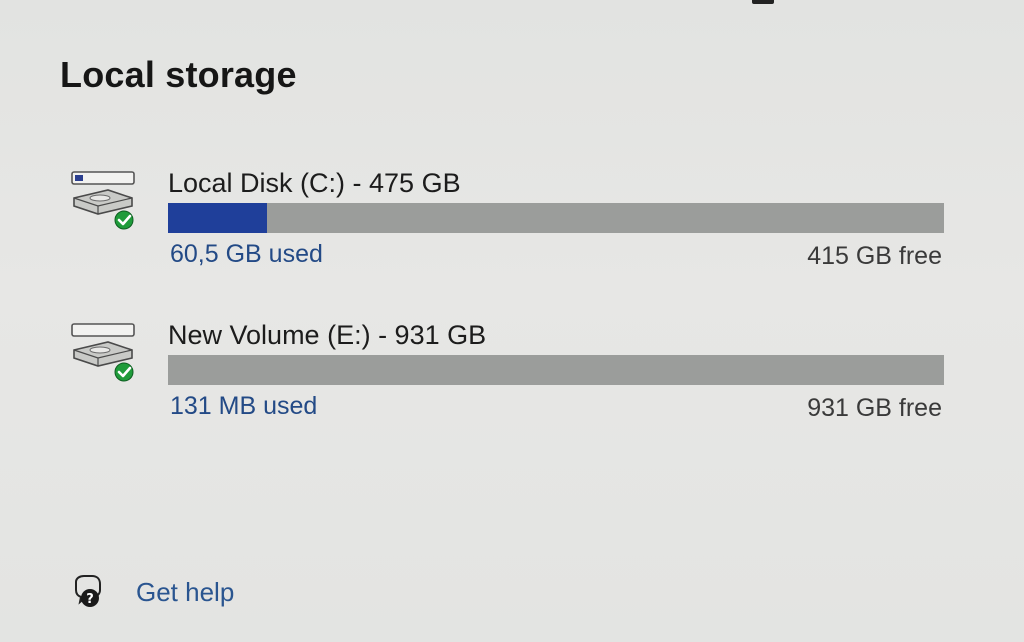  Describe the element at coordinates (185, 591) in the screenshot. I see `get-help-label: Get help` at that location.